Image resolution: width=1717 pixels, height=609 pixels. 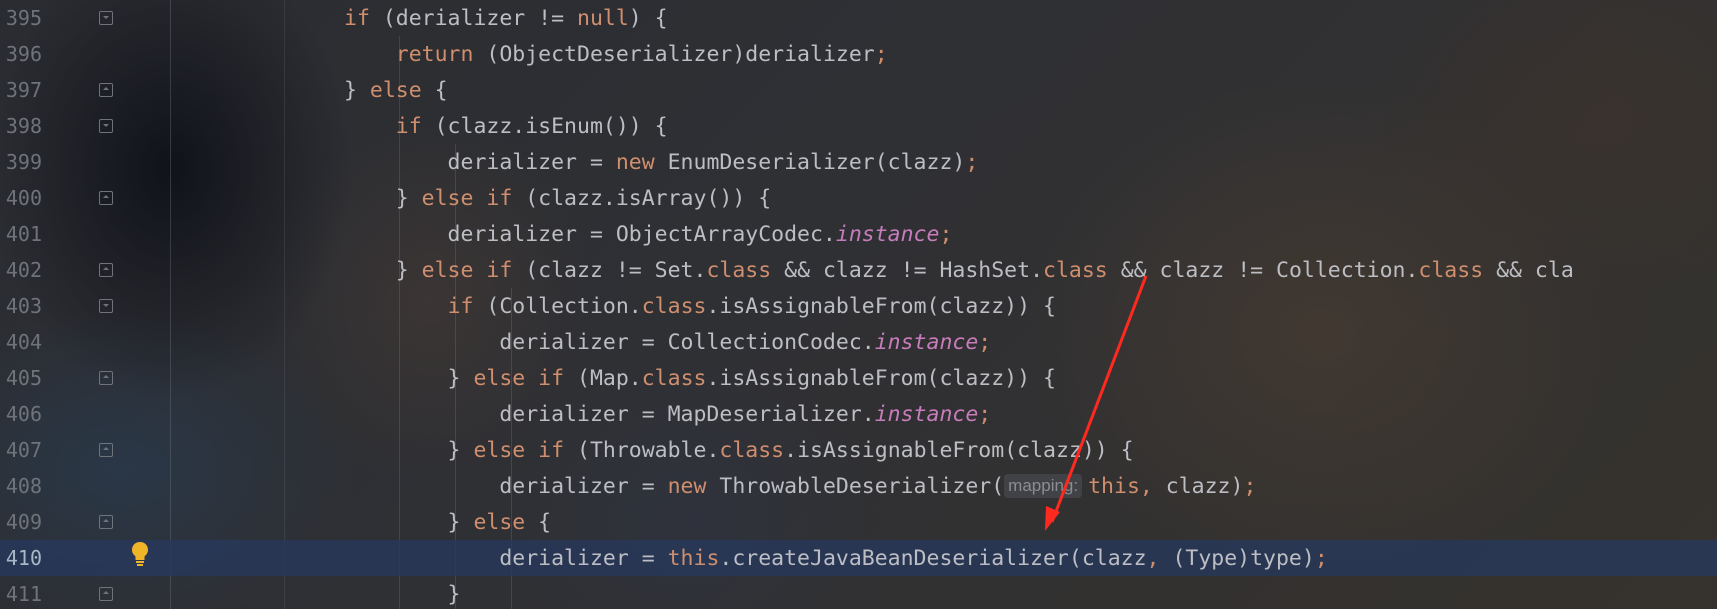 I want to click on line-number: 406, so click(x=21, y=414).